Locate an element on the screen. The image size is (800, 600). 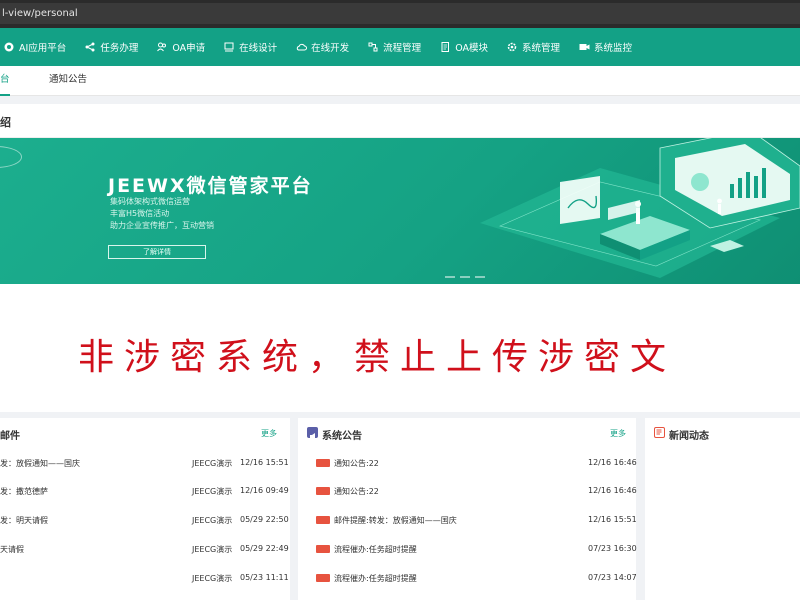
banner-line-2: 丰富H5微信活动 is located at coordinates (140, 213).